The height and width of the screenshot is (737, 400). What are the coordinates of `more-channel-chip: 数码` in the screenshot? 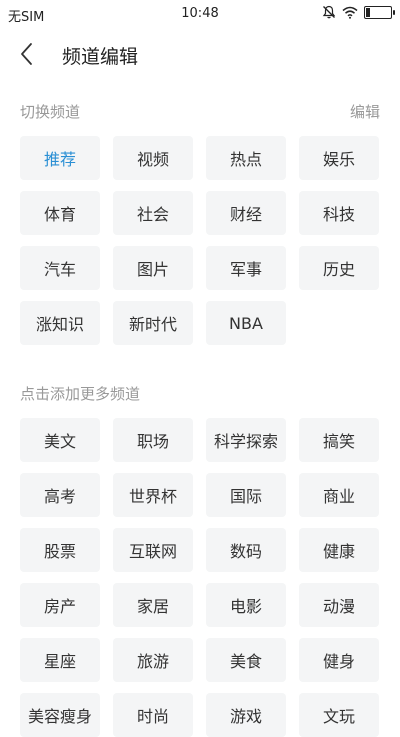 It's located at (246, 550).